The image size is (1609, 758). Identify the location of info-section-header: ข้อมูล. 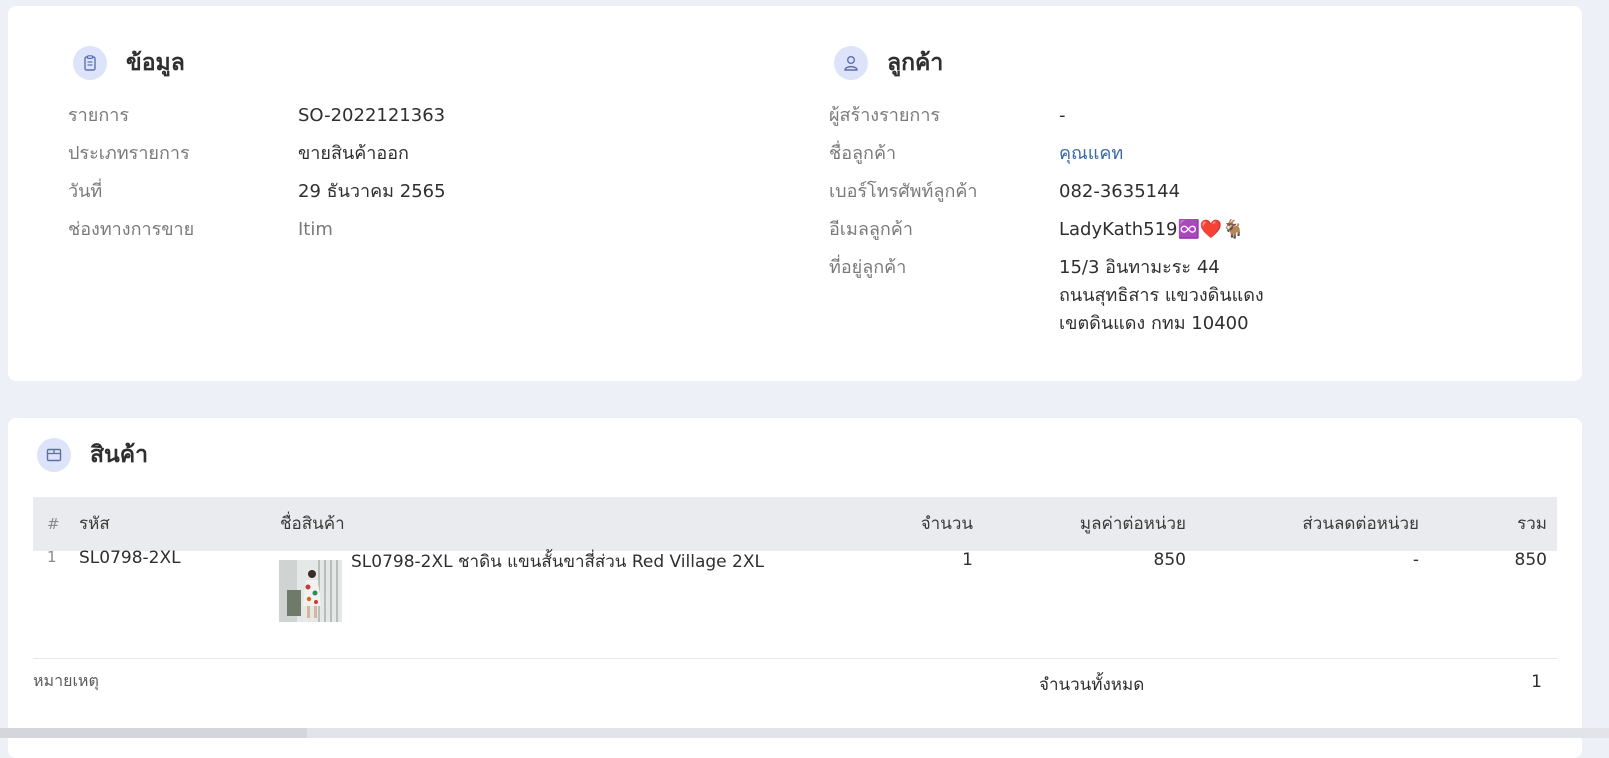
(129, 63).